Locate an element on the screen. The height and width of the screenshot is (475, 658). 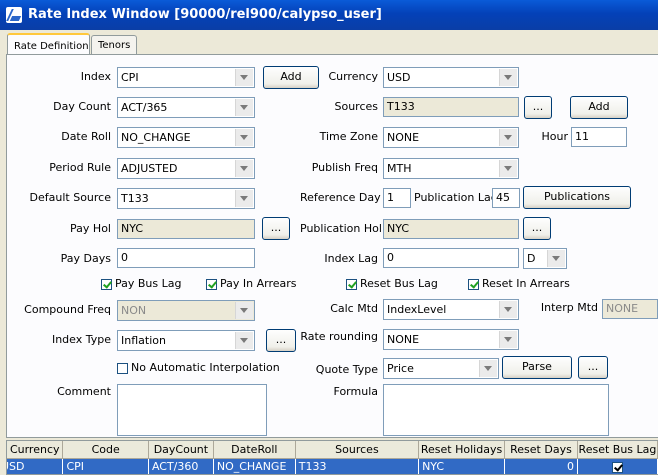
column-header-reset-days: Reset Days is located at coordinates (541, 450).